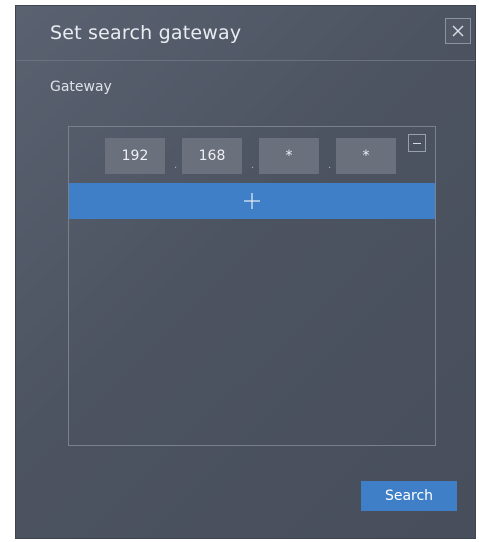 This screenshot has width=479, height=542. I want to click on remove-gateway-button, so click(417, 143).